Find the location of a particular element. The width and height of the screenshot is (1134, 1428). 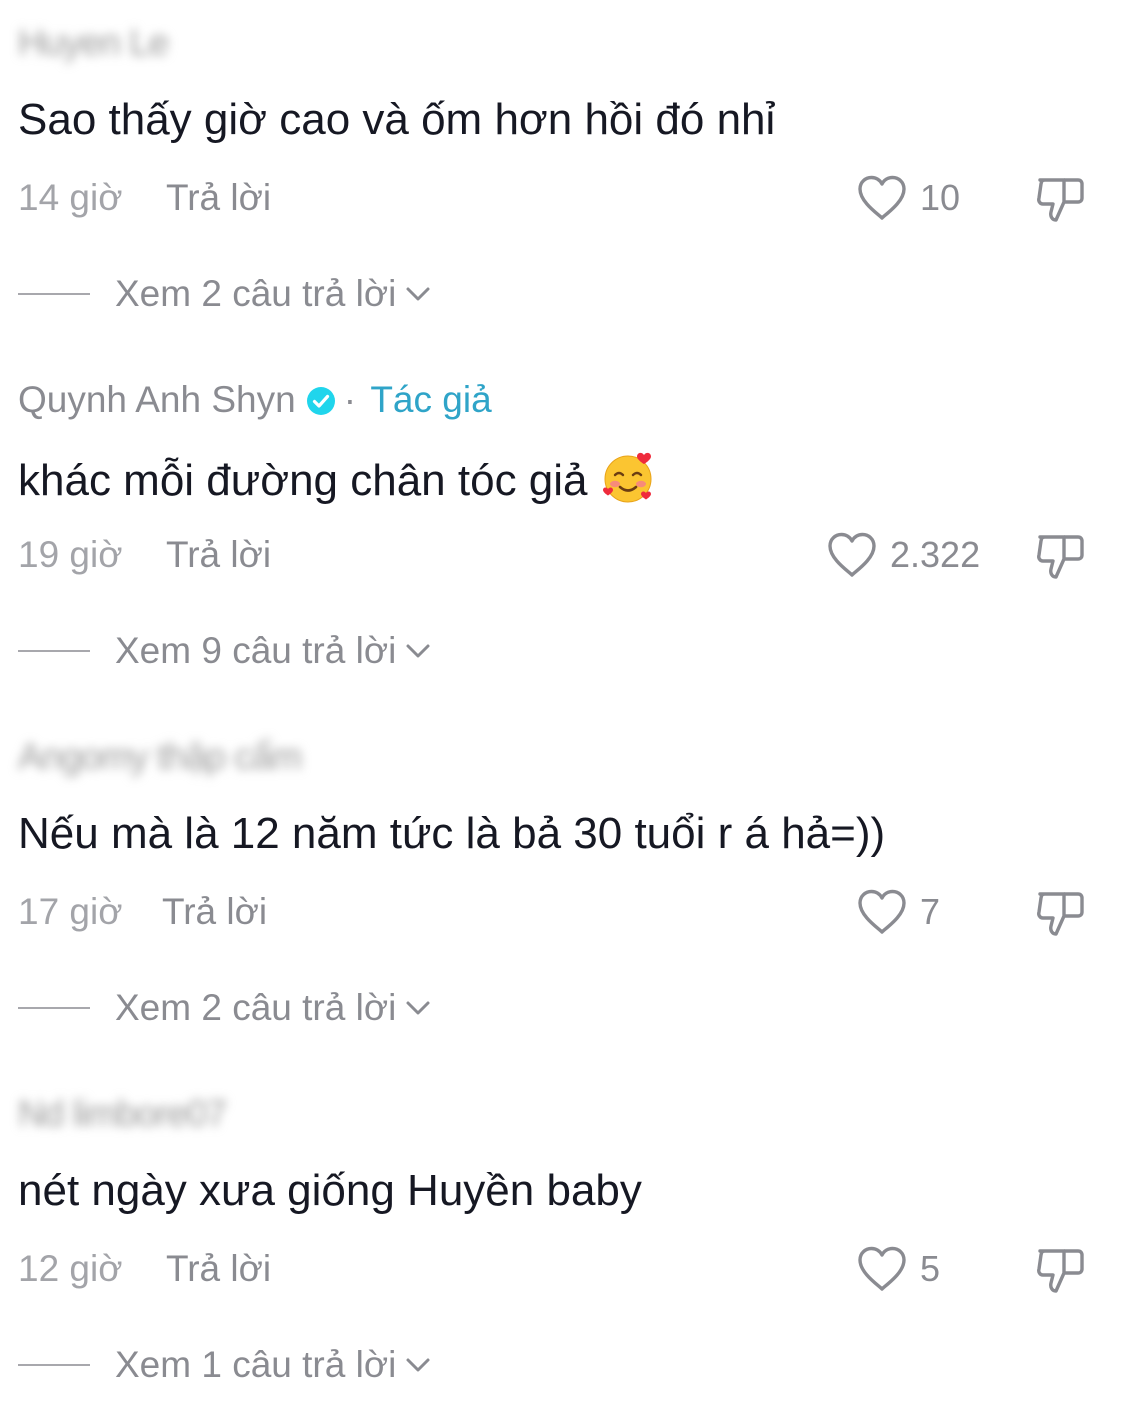

verified-badge-icon is located at coordinates (320, 401).